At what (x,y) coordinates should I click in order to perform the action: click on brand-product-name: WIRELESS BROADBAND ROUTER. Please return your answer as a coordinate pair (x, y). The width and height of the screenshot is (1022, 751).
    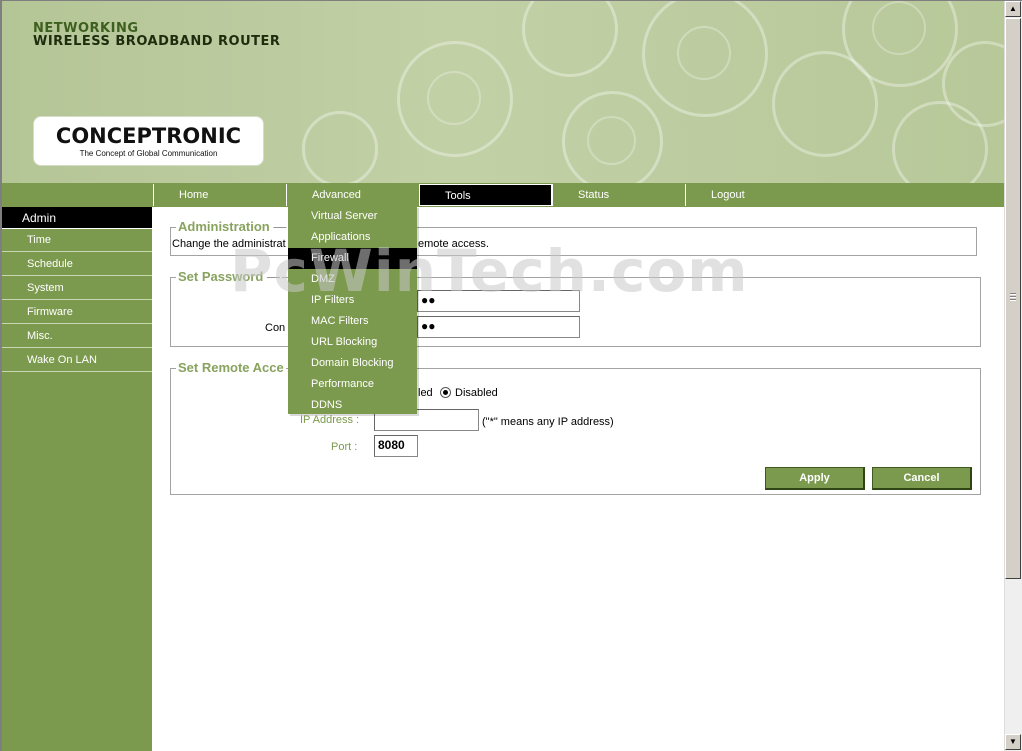
    Looking at the image, I should click on (157, 41).